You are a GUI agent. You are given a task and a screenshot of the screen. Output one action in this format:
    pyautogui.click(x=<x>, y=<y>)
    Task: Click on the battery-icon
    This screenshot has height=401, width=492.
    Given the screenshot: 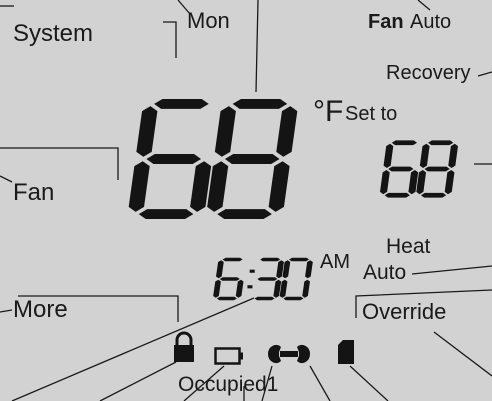 What is the action you would take?
    pyautogui.click(x=228, y=356)
    